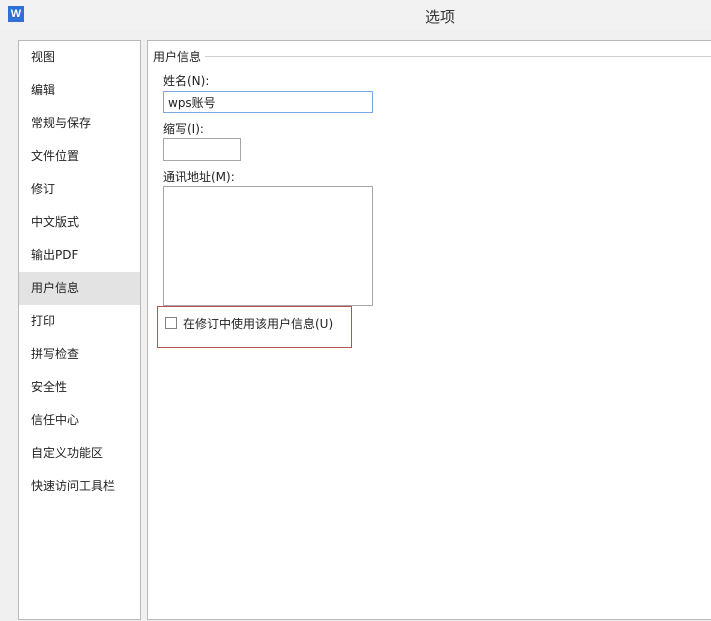  I want to click on sidebar-item-view: 视图, so click(79, 57).